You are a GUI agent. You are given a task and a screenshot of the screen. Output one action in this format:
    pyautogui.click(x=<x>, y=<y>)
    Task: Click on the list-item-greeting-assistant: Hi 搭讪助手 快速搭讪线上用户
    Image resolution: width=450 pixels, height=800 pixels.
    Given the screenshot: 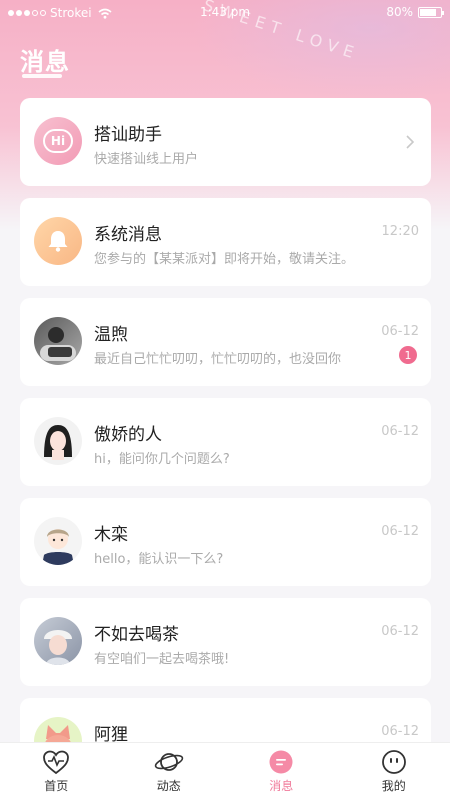 What is the action you would take?
    pyautogui.click(x=225, y=142)
    